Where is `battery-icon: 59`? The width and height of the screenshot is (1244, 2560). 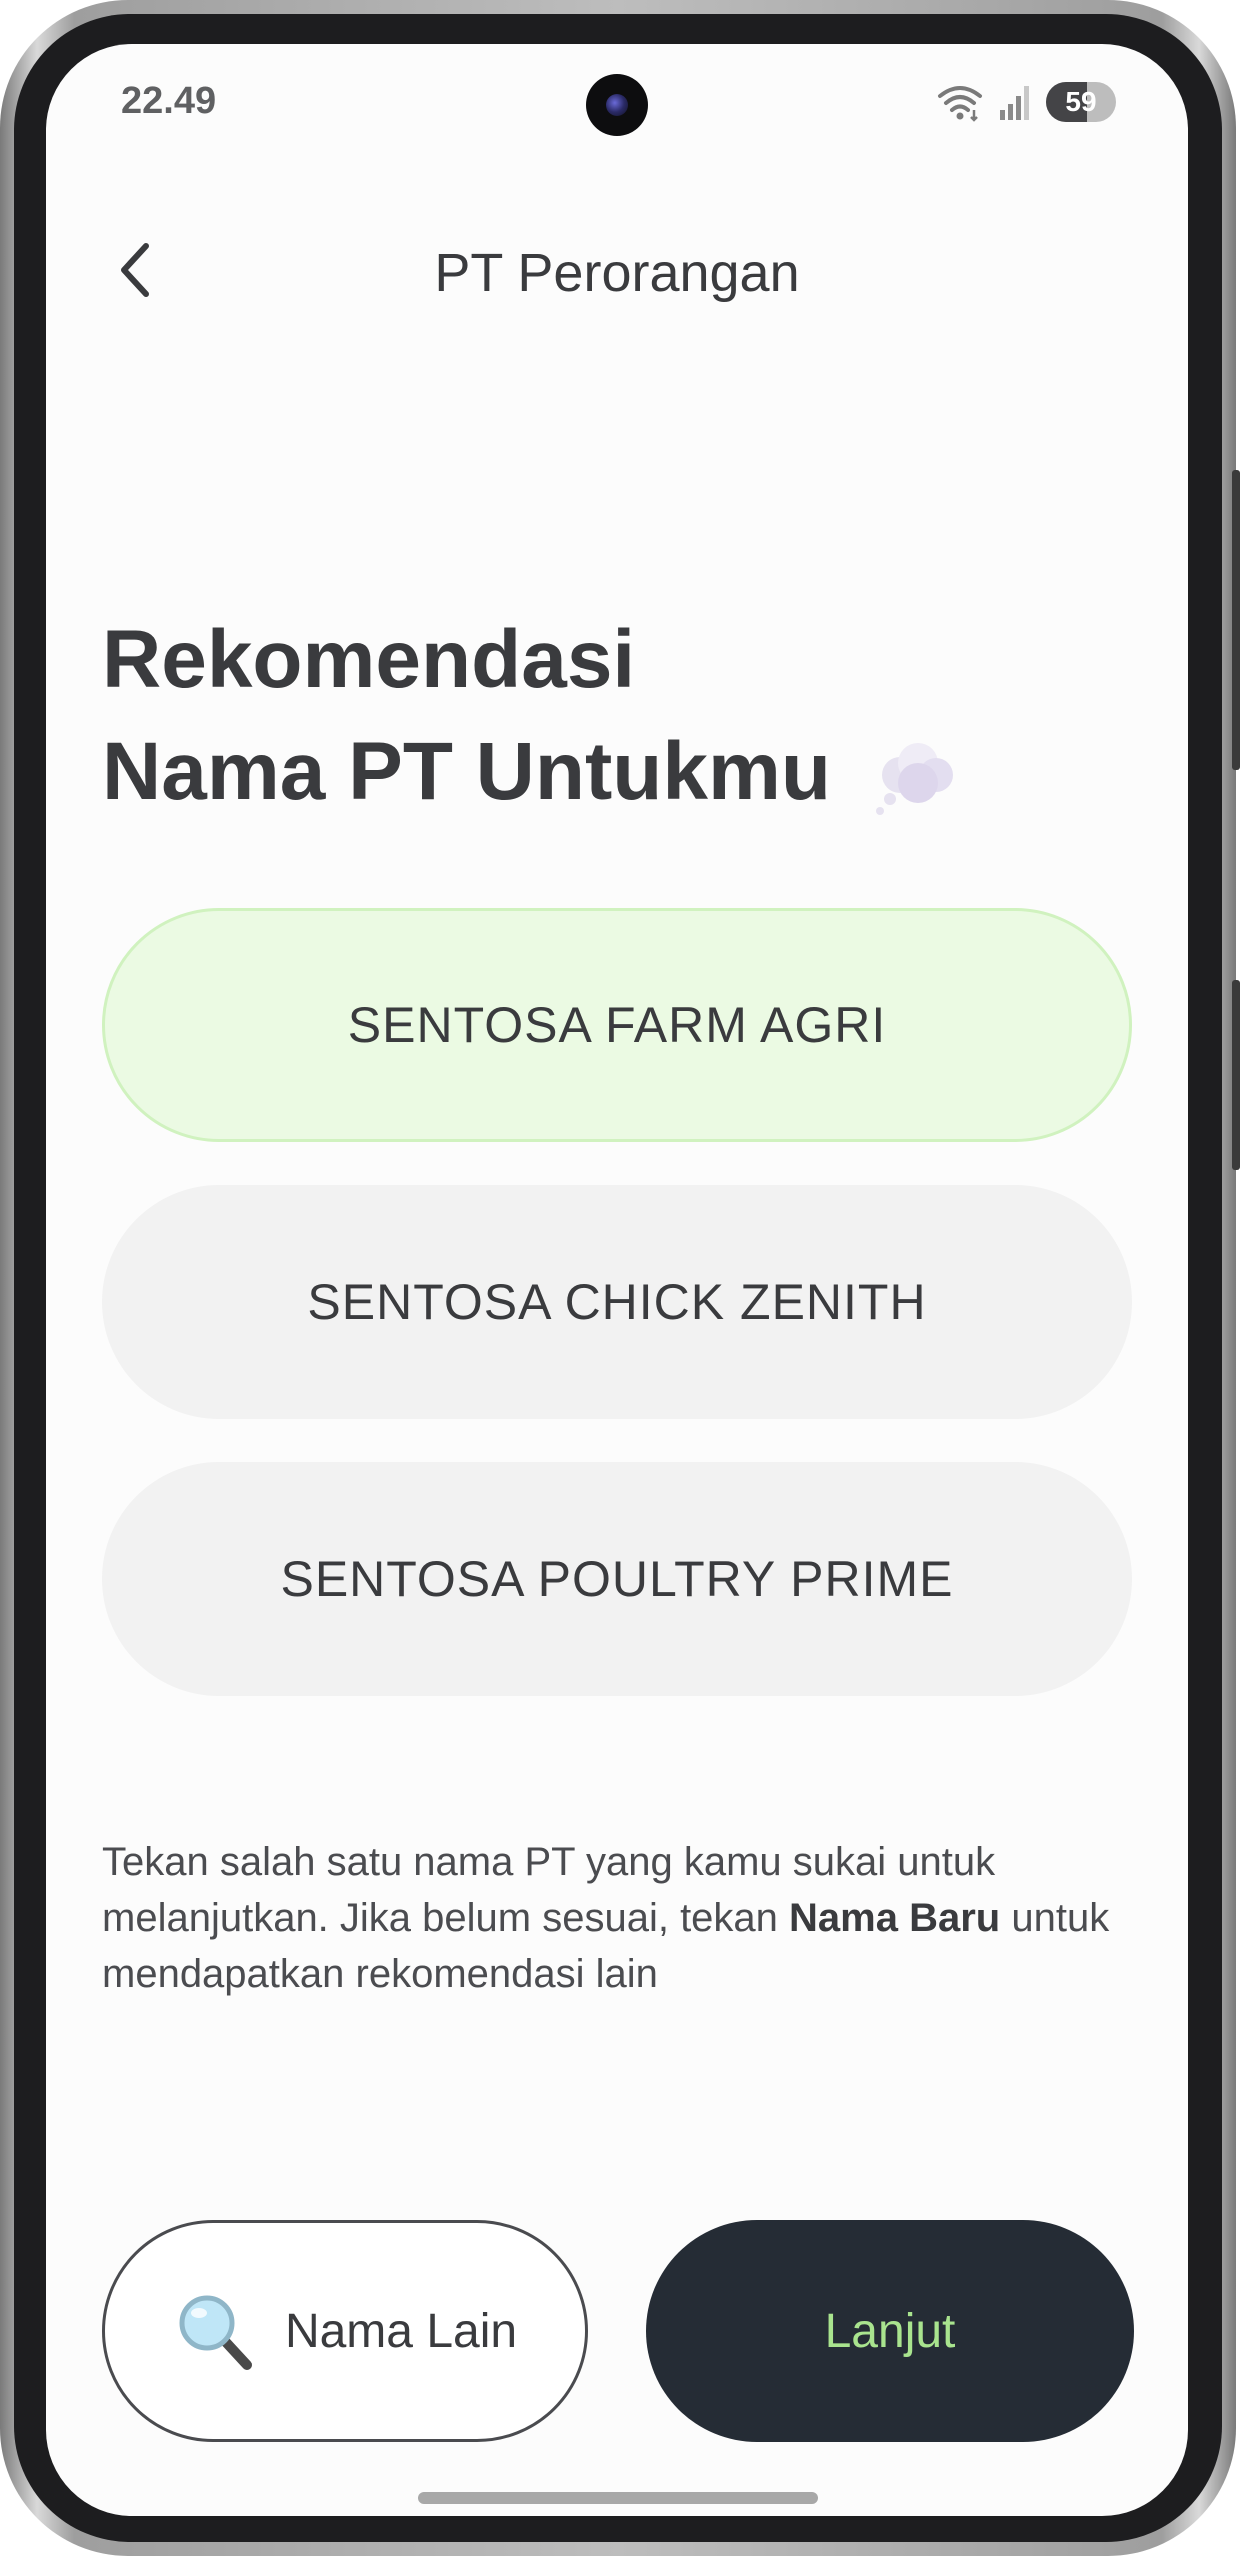
battery-icon: 59 is located at coordinates (1081, 102).